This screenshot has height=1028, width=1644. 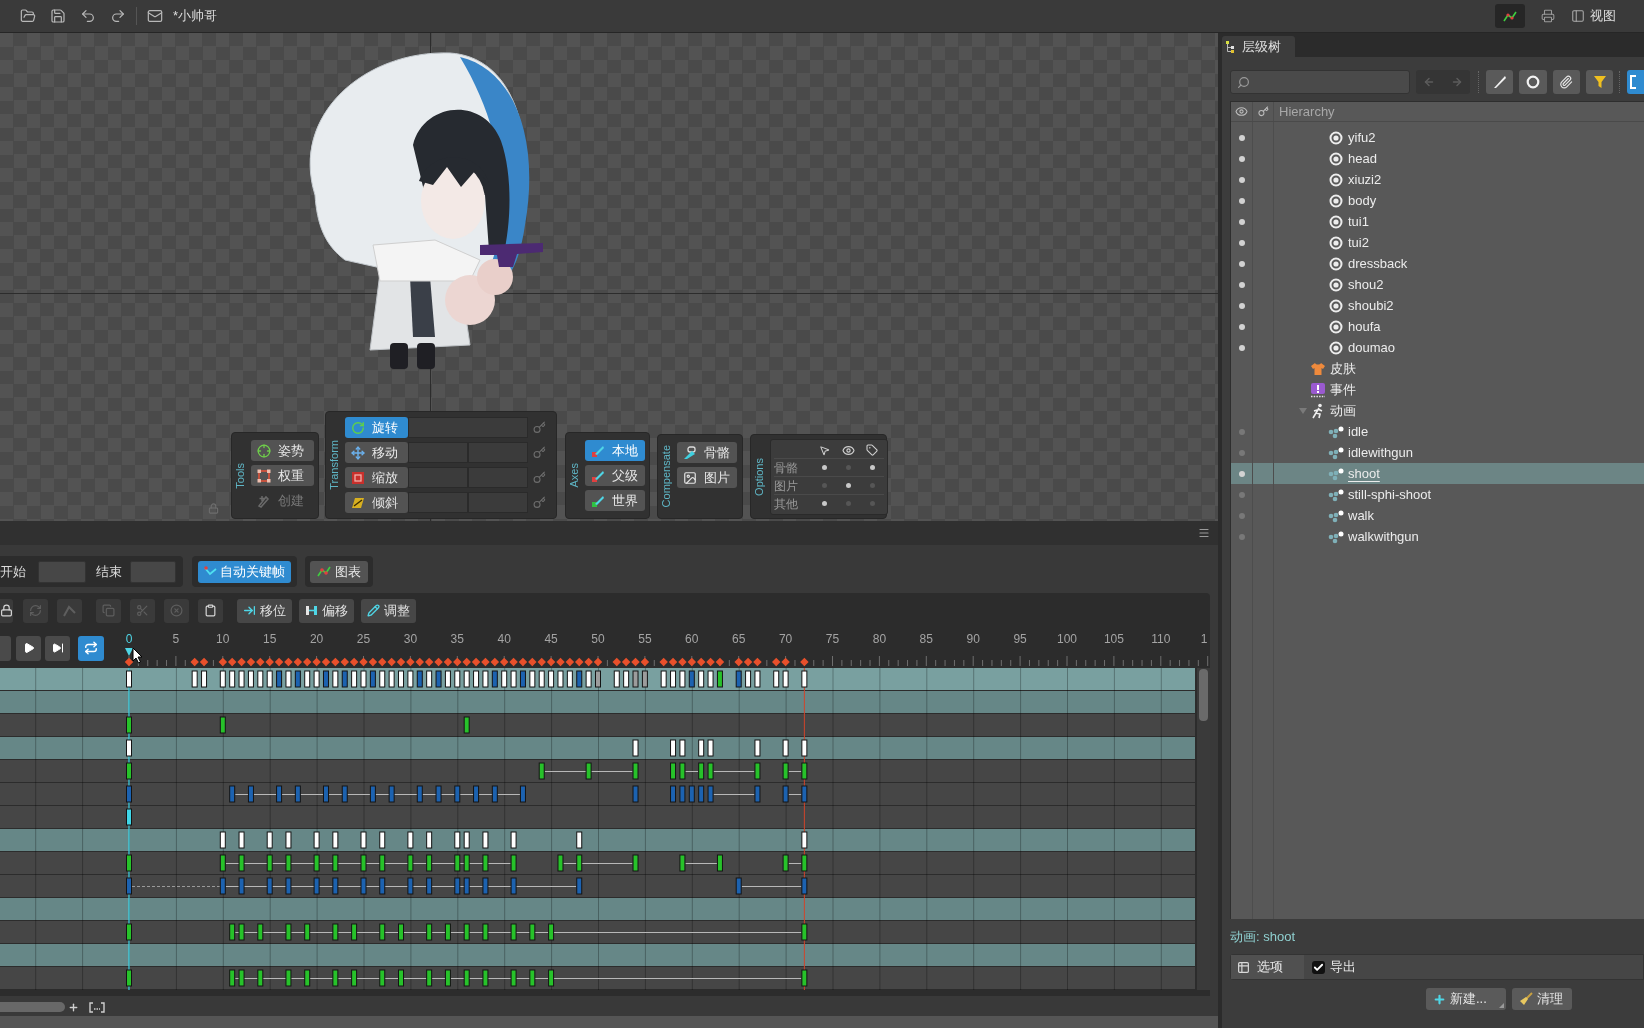 I want to click on tool-button: 移动, so click(x=376, y=452).